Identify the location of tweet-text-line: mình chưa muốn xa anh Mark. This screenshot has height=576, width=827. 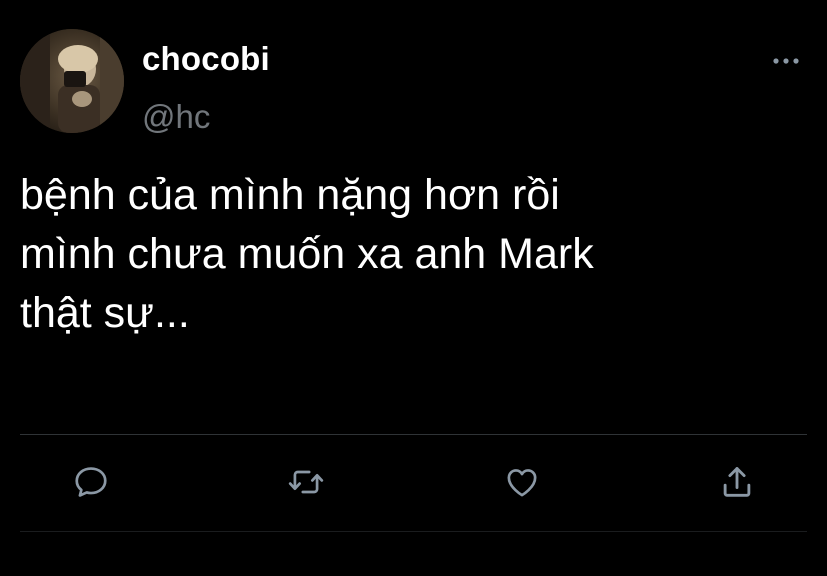
(307, 254).